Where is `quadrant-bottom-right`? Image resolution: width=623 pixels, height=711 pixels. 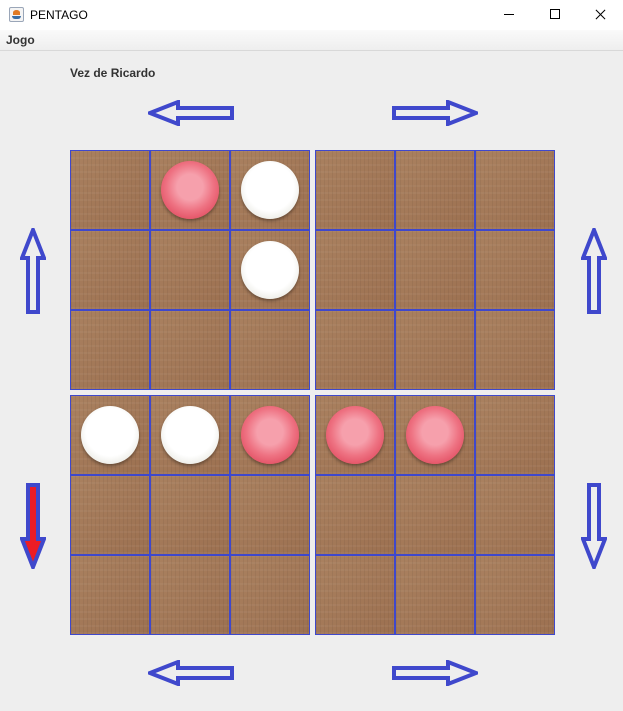 quadrant-bottom-right is located at coordinates (435, 515).